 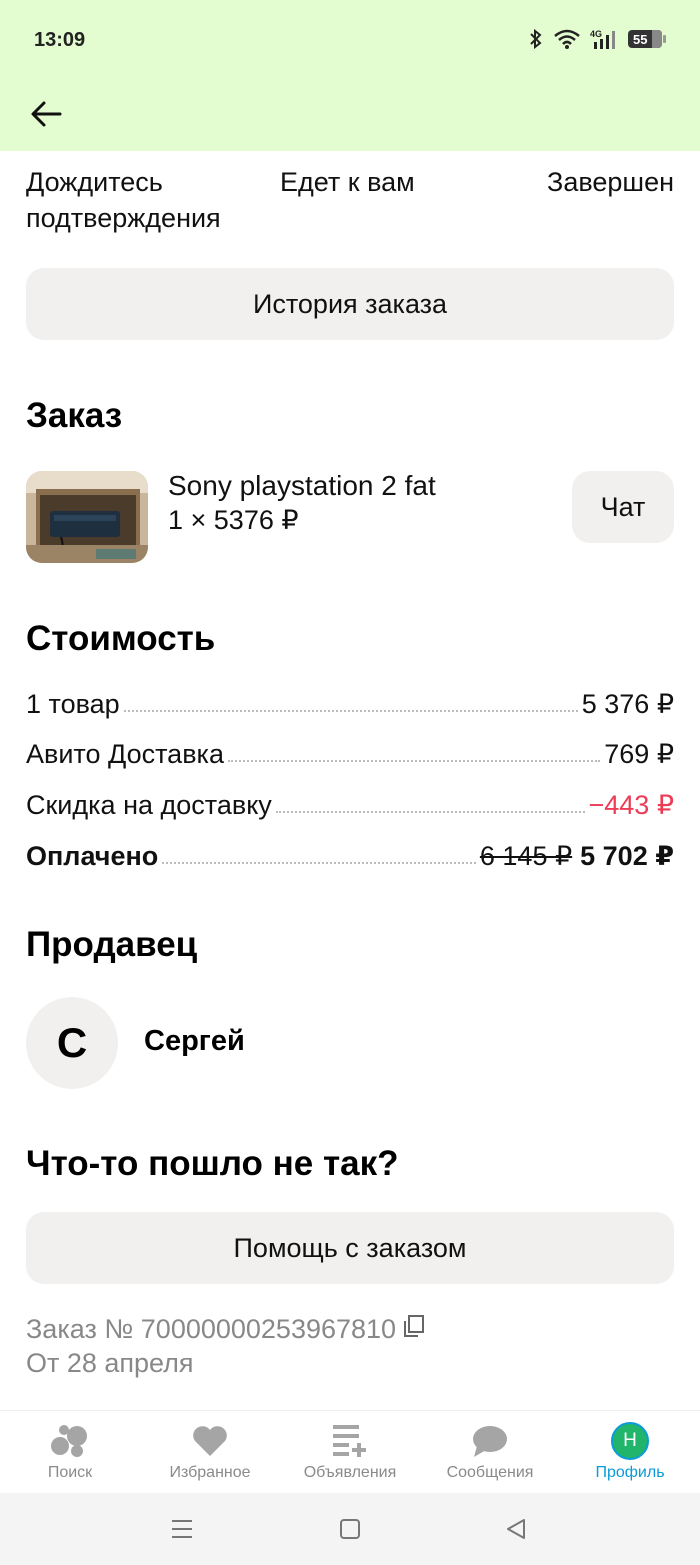 What do you see at coordinates (70, 1441) in the screenshot?
I see `search-dots-icon` at bounding box center [70, 1441].